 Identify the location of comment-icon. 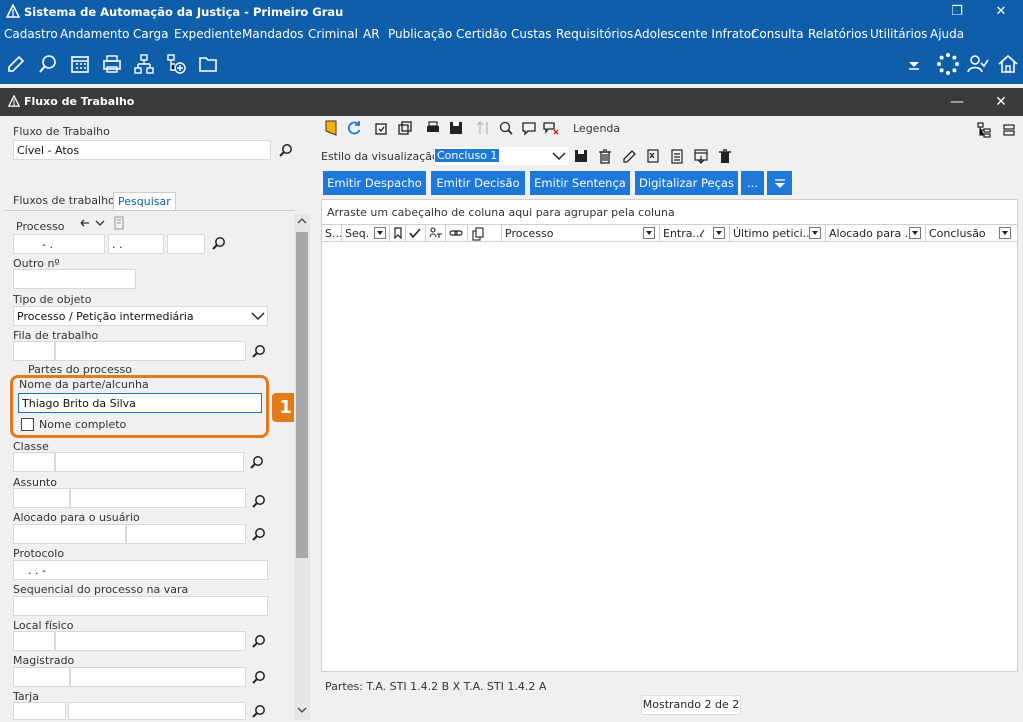
(529, 128).